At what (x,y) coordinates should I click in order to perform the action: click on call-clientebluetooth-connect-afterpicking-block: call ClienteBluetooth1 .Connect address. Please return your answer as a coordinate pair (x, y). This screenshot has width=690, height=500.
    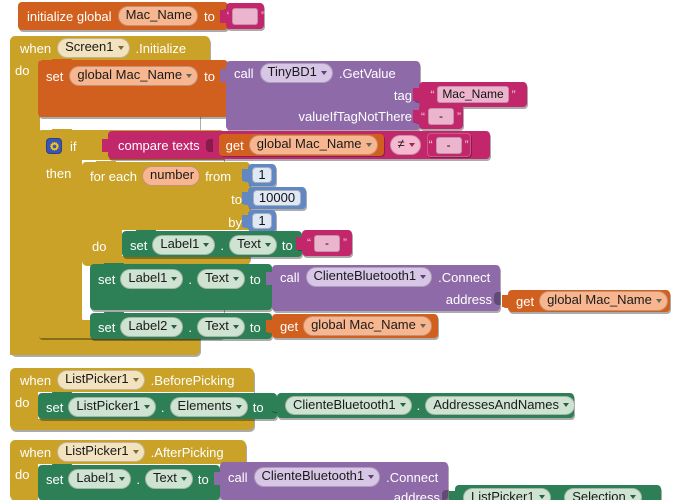
    Looking at the image, I should click on (331, 481).